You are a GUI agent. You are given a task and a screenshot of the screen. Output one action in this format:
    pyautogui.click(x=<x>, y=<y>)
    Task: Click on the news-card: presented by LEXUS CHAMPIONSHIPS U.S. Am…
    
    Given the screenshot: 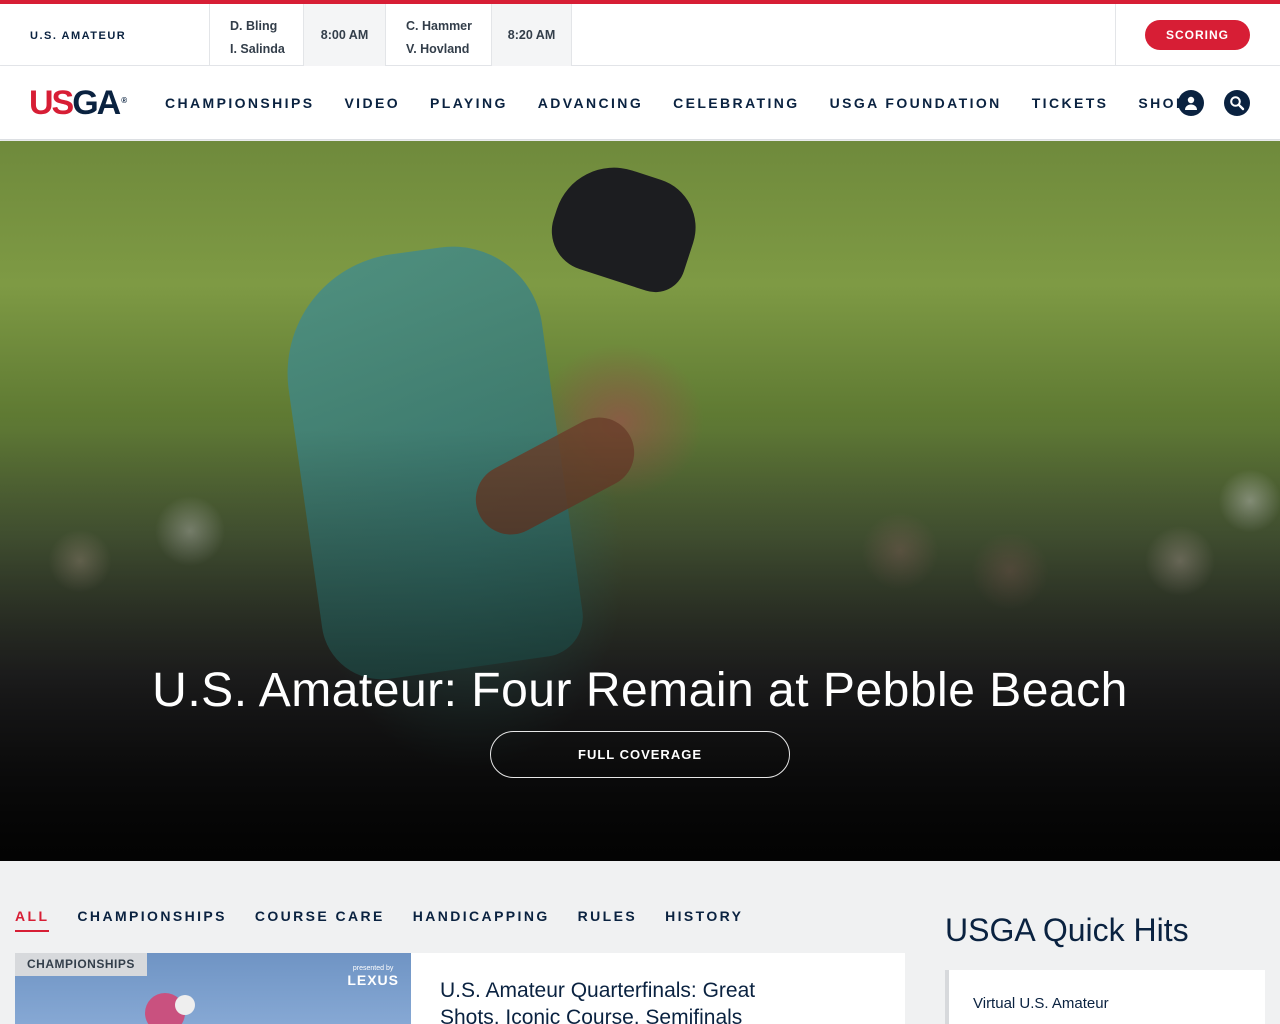 What is the action you would take?
    pyautogui.click(x=460, y=988)
    